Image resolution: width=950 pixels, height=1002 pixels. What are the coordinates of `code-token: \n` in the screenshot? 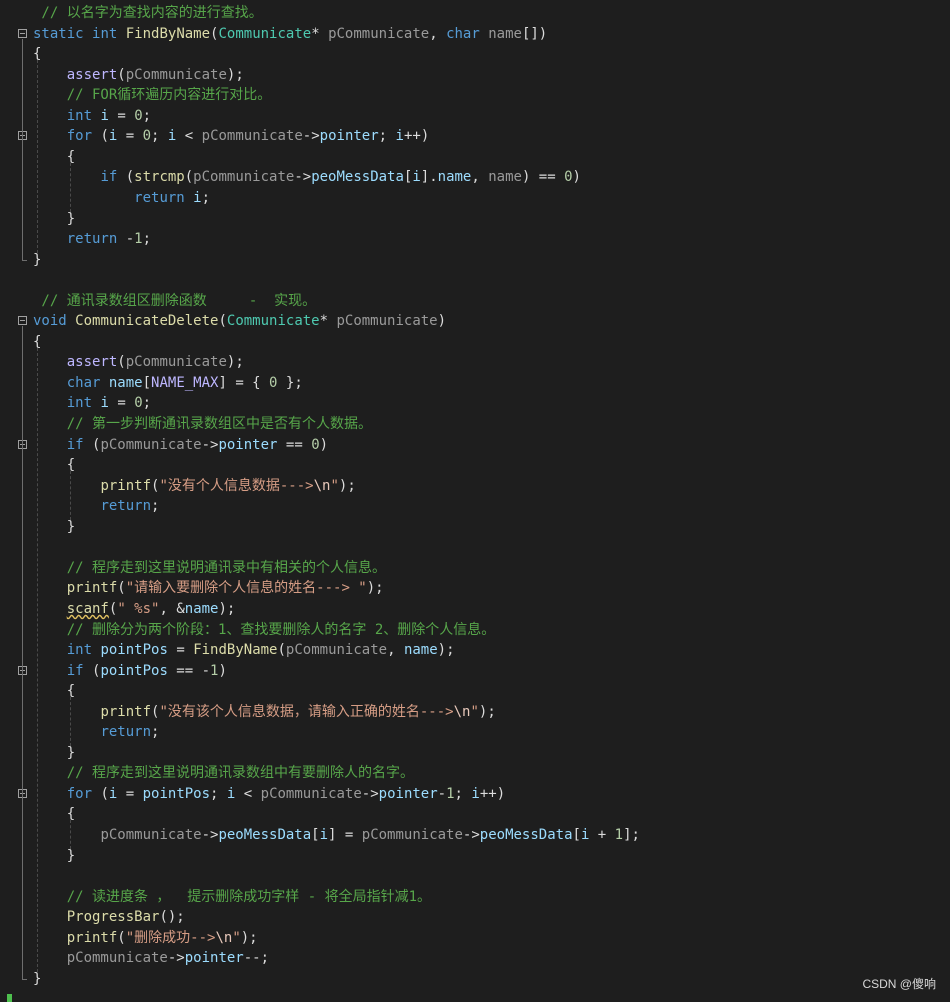 It's located at (322, 485).